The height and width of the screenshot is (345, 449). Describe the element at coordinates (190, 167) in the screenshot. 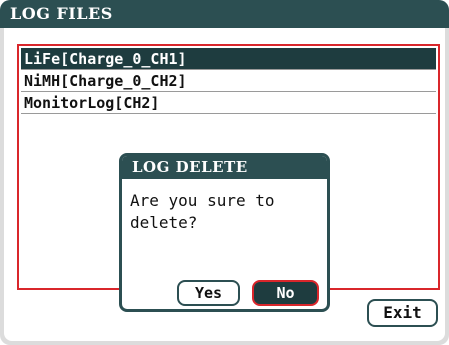

I see `dialog-title: LOG DELETE` at that location.